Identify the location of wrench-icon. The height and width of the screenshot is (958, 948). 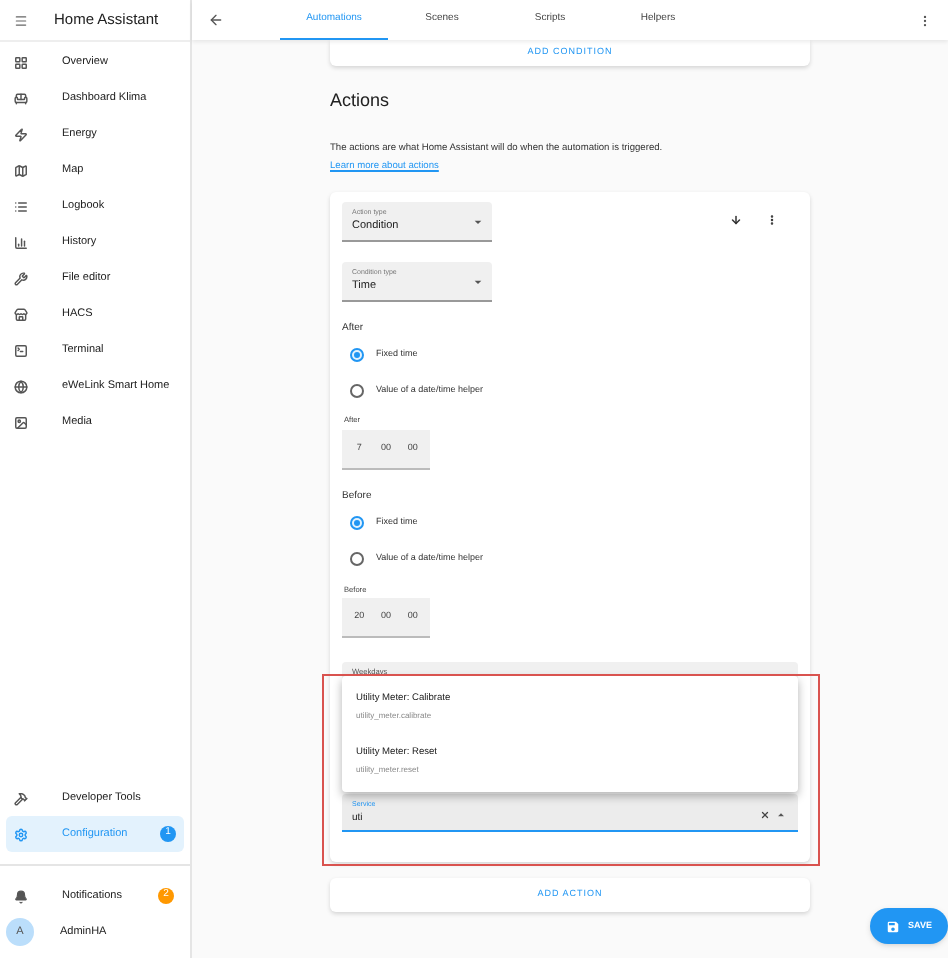
(21, 278).